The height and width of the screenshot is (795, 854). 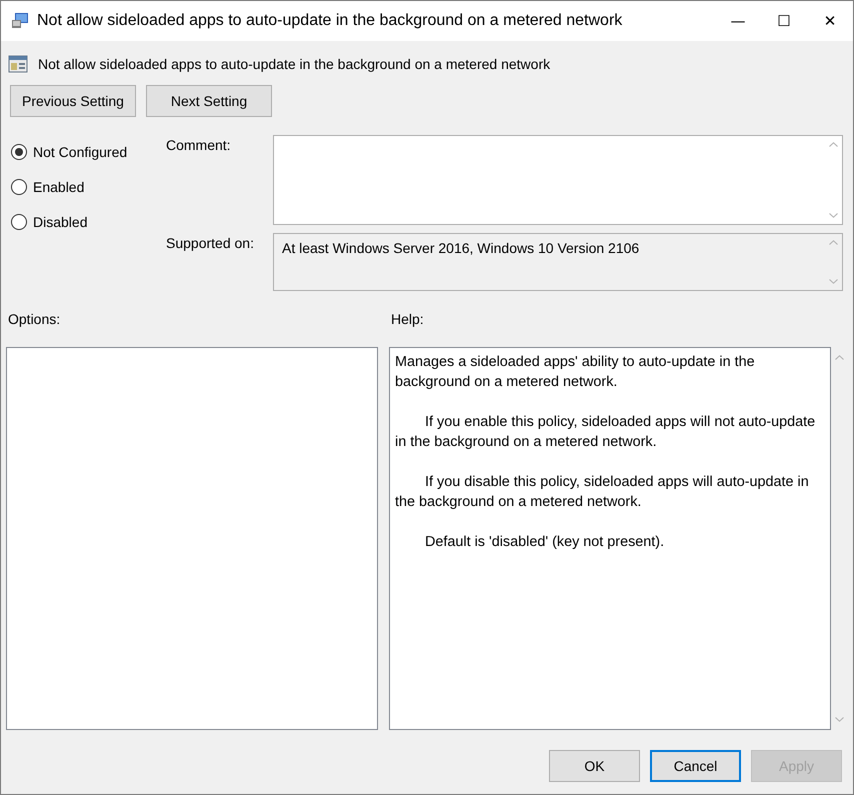 What do you see at coordinates (20, 21) in the screenshot?
I see `app-icon` at bounding box center [20, 21].